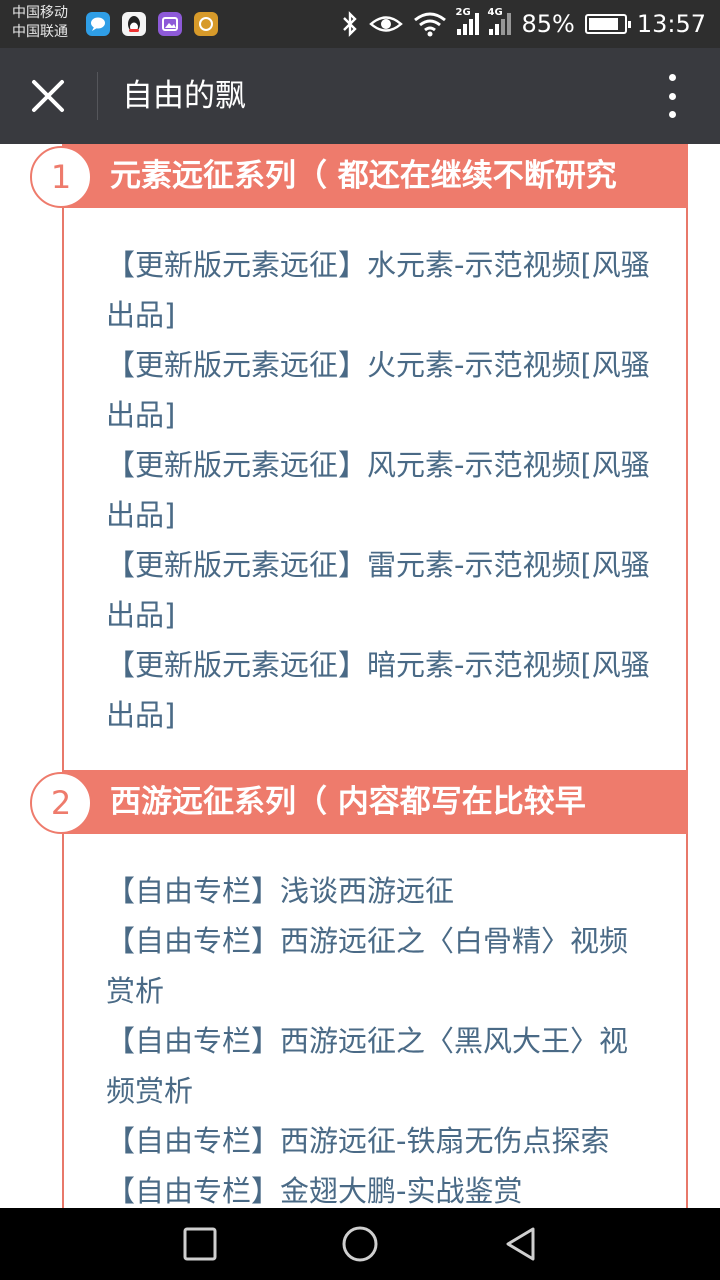 Image resolution: width=720 pixels, height=1280 pixels. Describe the element at coordinates (379, 891) in the screenshot. I see `section-2-link: 【自由专栏】浅谈西游远征` at that location.